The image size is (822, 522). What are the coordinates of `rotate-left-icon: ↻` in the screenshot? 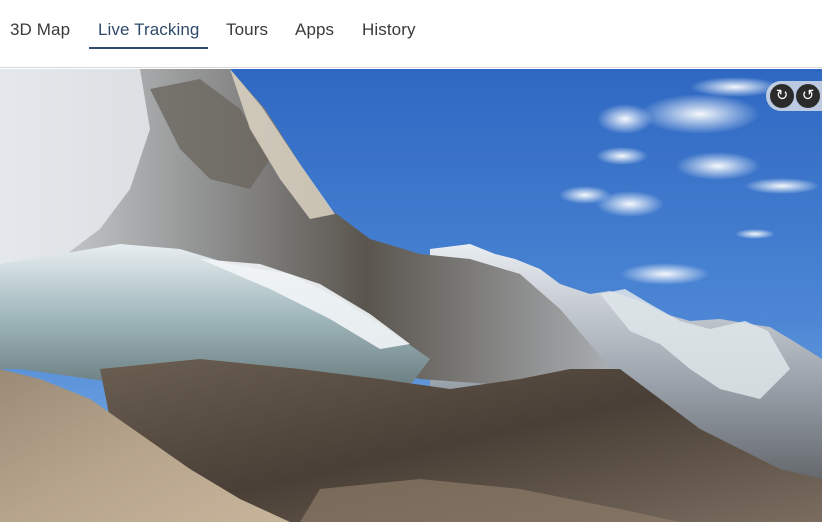 It's located at (782, 96).